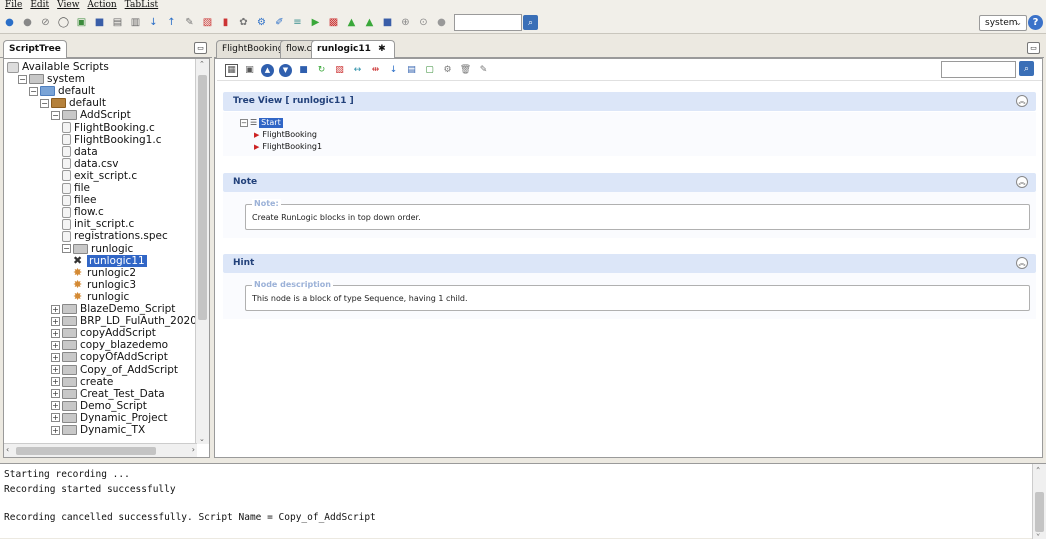 This screenshot has height=539, width=1046. What do you see at coordinates (488, 22) in the screenshot?
I see `toolbar-search-input` at bounding box center [488, 22].